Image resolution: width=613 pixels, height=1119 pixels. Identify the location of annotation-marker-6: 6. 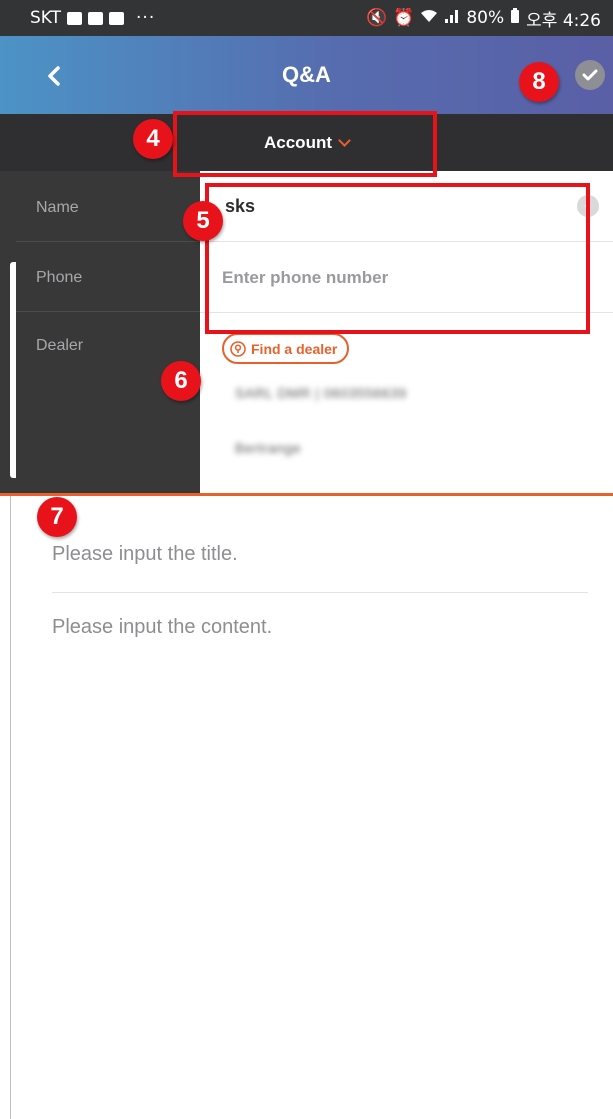
(181, 381).